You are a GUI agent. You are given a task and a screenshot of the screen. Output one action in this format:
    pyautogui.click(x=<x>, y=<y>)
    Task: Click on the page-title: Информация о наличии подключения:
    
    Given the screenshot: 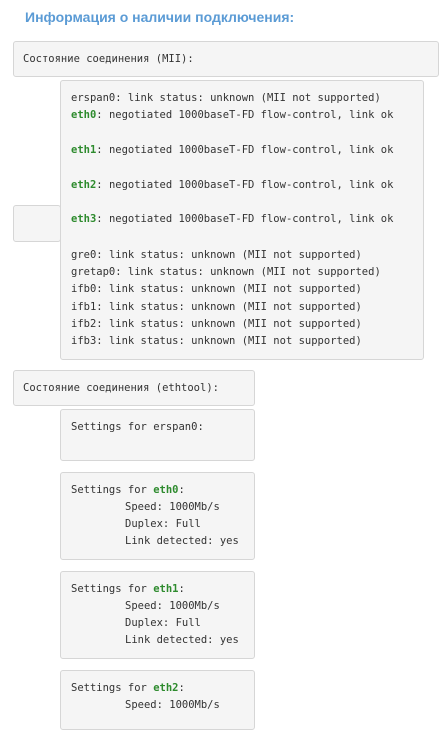 What is the action you would take?
    pyautogui.click(x=160, y=17)
    